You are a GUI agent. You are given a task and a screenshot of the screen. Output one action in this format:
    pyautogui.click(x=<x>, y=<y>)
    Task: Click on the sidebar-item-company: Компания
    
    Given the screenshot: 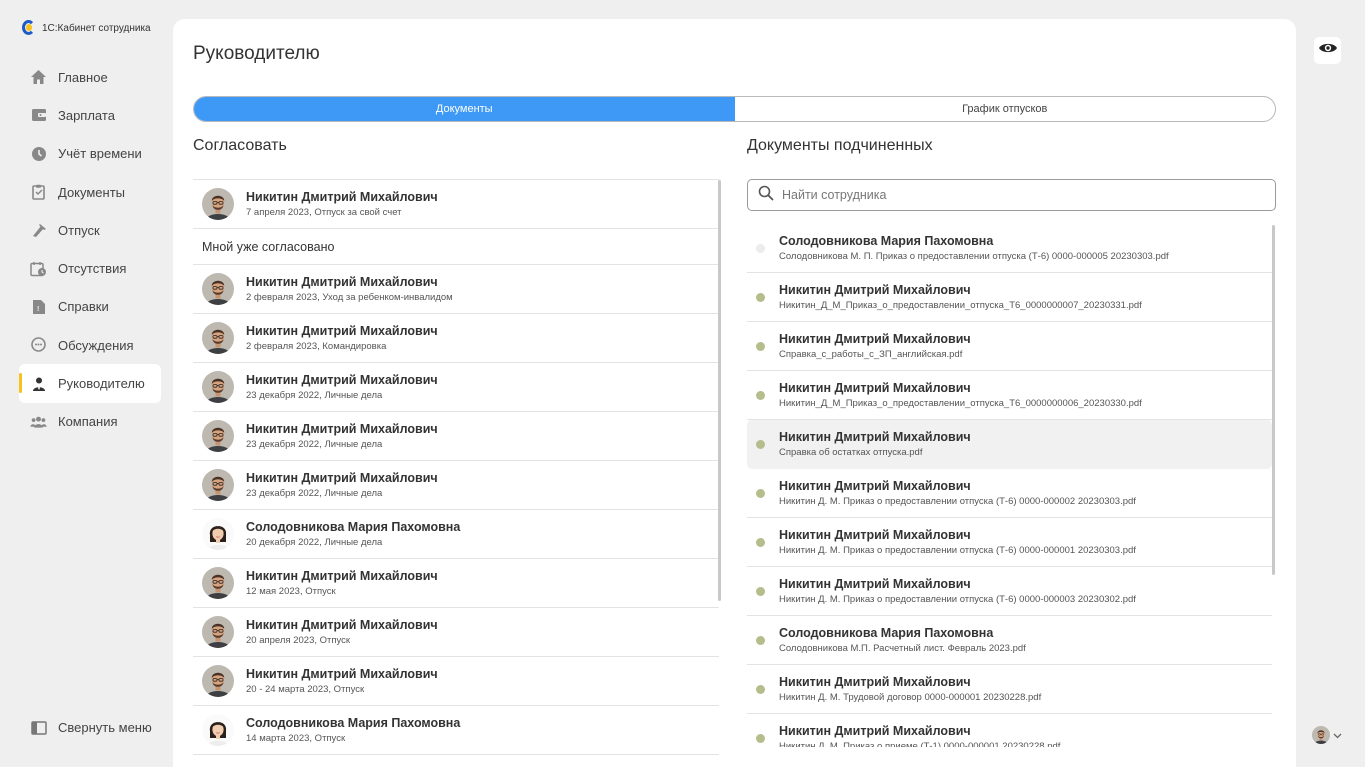 What is the action you would take?
    pyautogui.click(x=90, y=422)
    